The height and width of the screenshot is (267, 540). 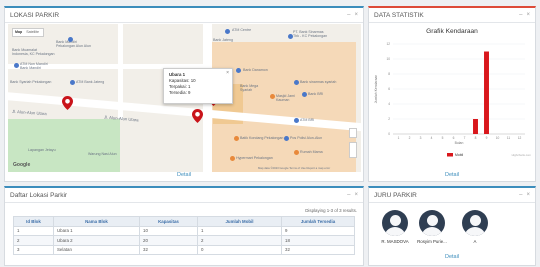 I want to click on map-toggle-map: Map, so click(x=18, y=32).